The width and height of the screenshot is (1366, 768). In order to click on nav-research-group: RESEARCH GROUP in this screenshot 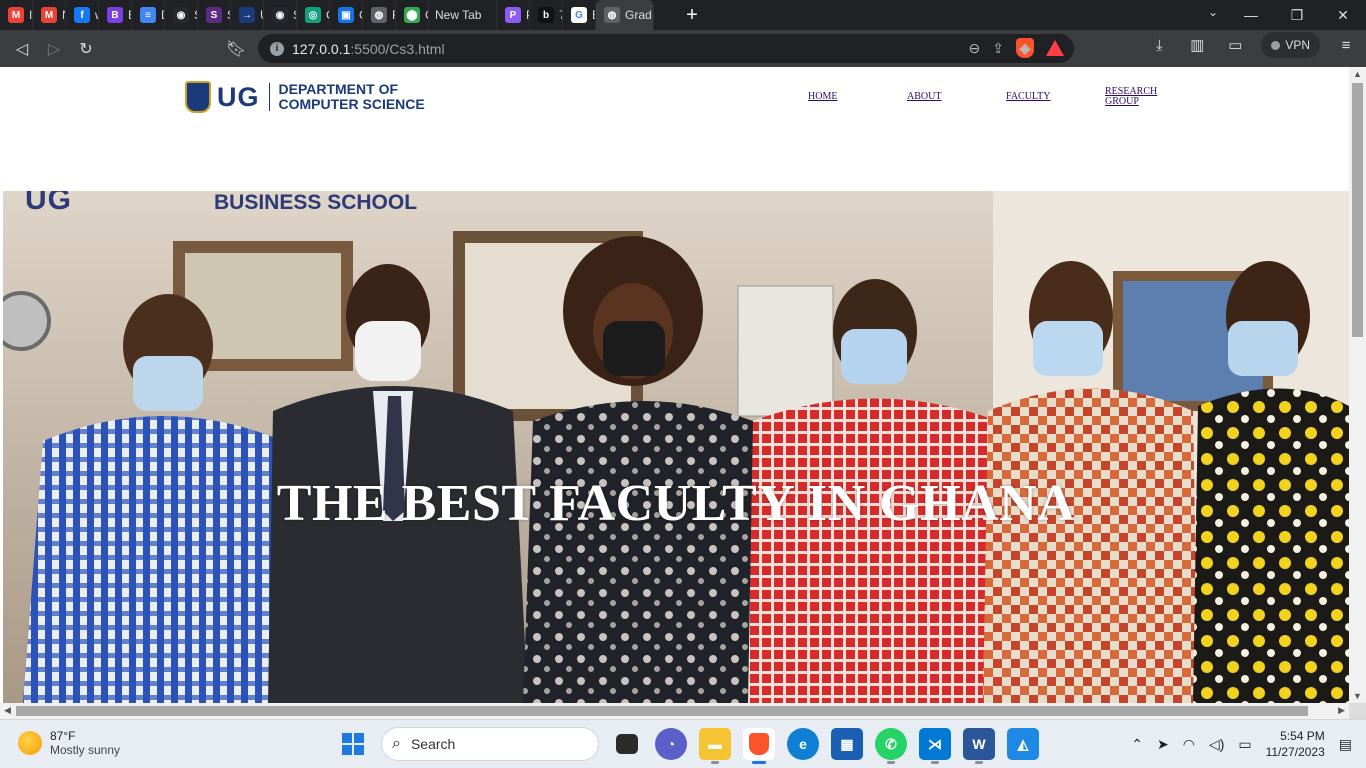, I will do `click(1131, 97)`.